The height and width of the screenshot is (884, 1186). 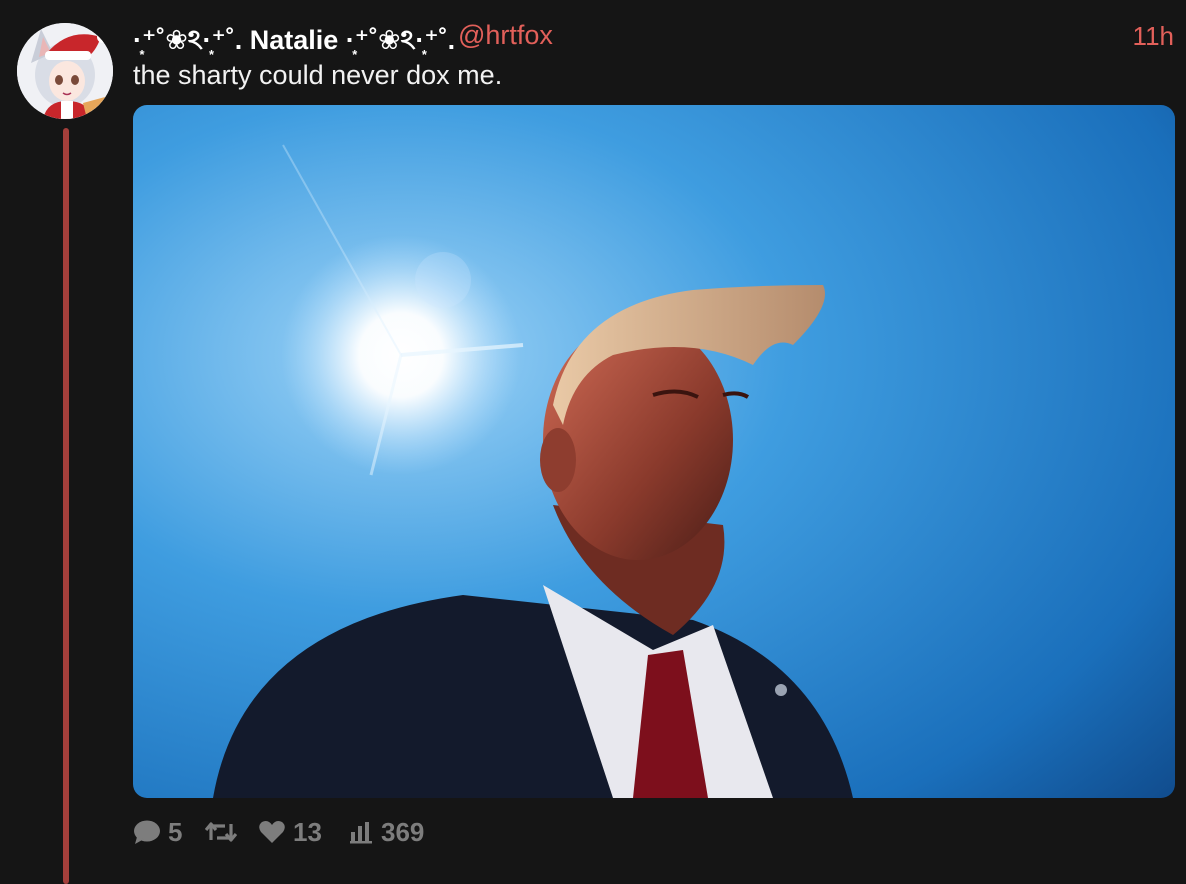 What do you see at coordinates (290, 832) in the screenshot?
I see `like-button: 13` at bounding box center [290, 832].